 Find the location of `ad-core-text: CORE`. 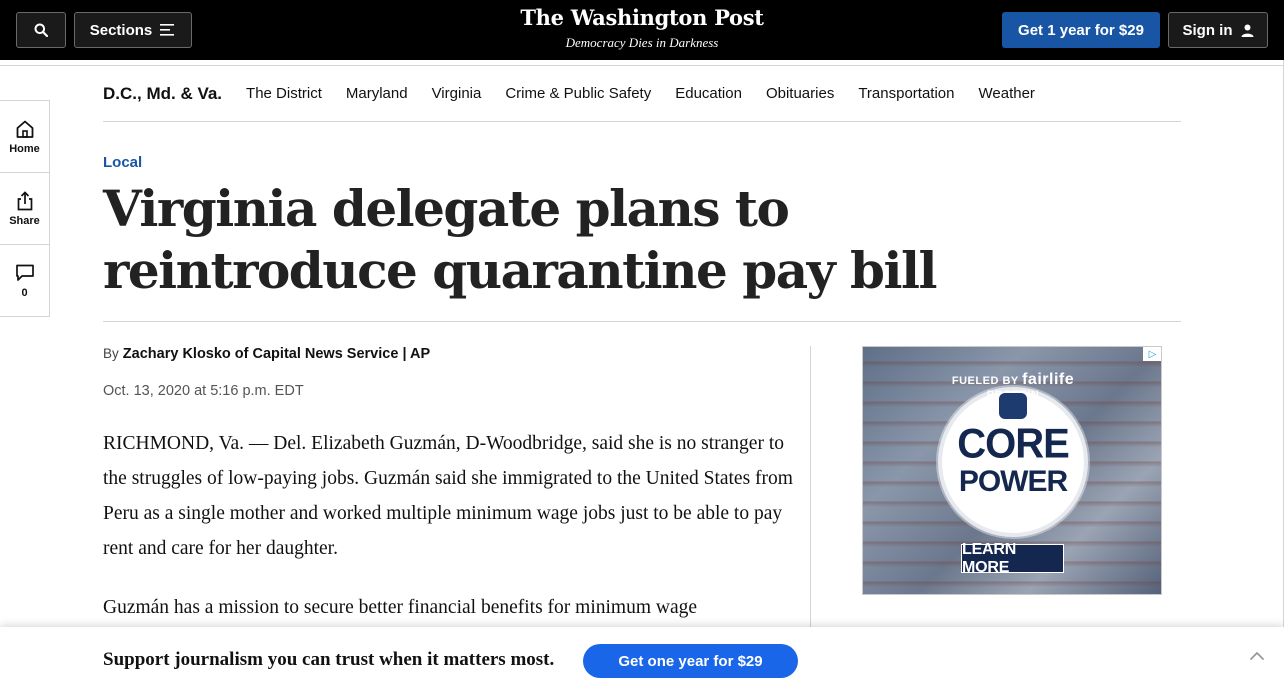

ad-core-text: CORE is located at coordinates (1013, 444).